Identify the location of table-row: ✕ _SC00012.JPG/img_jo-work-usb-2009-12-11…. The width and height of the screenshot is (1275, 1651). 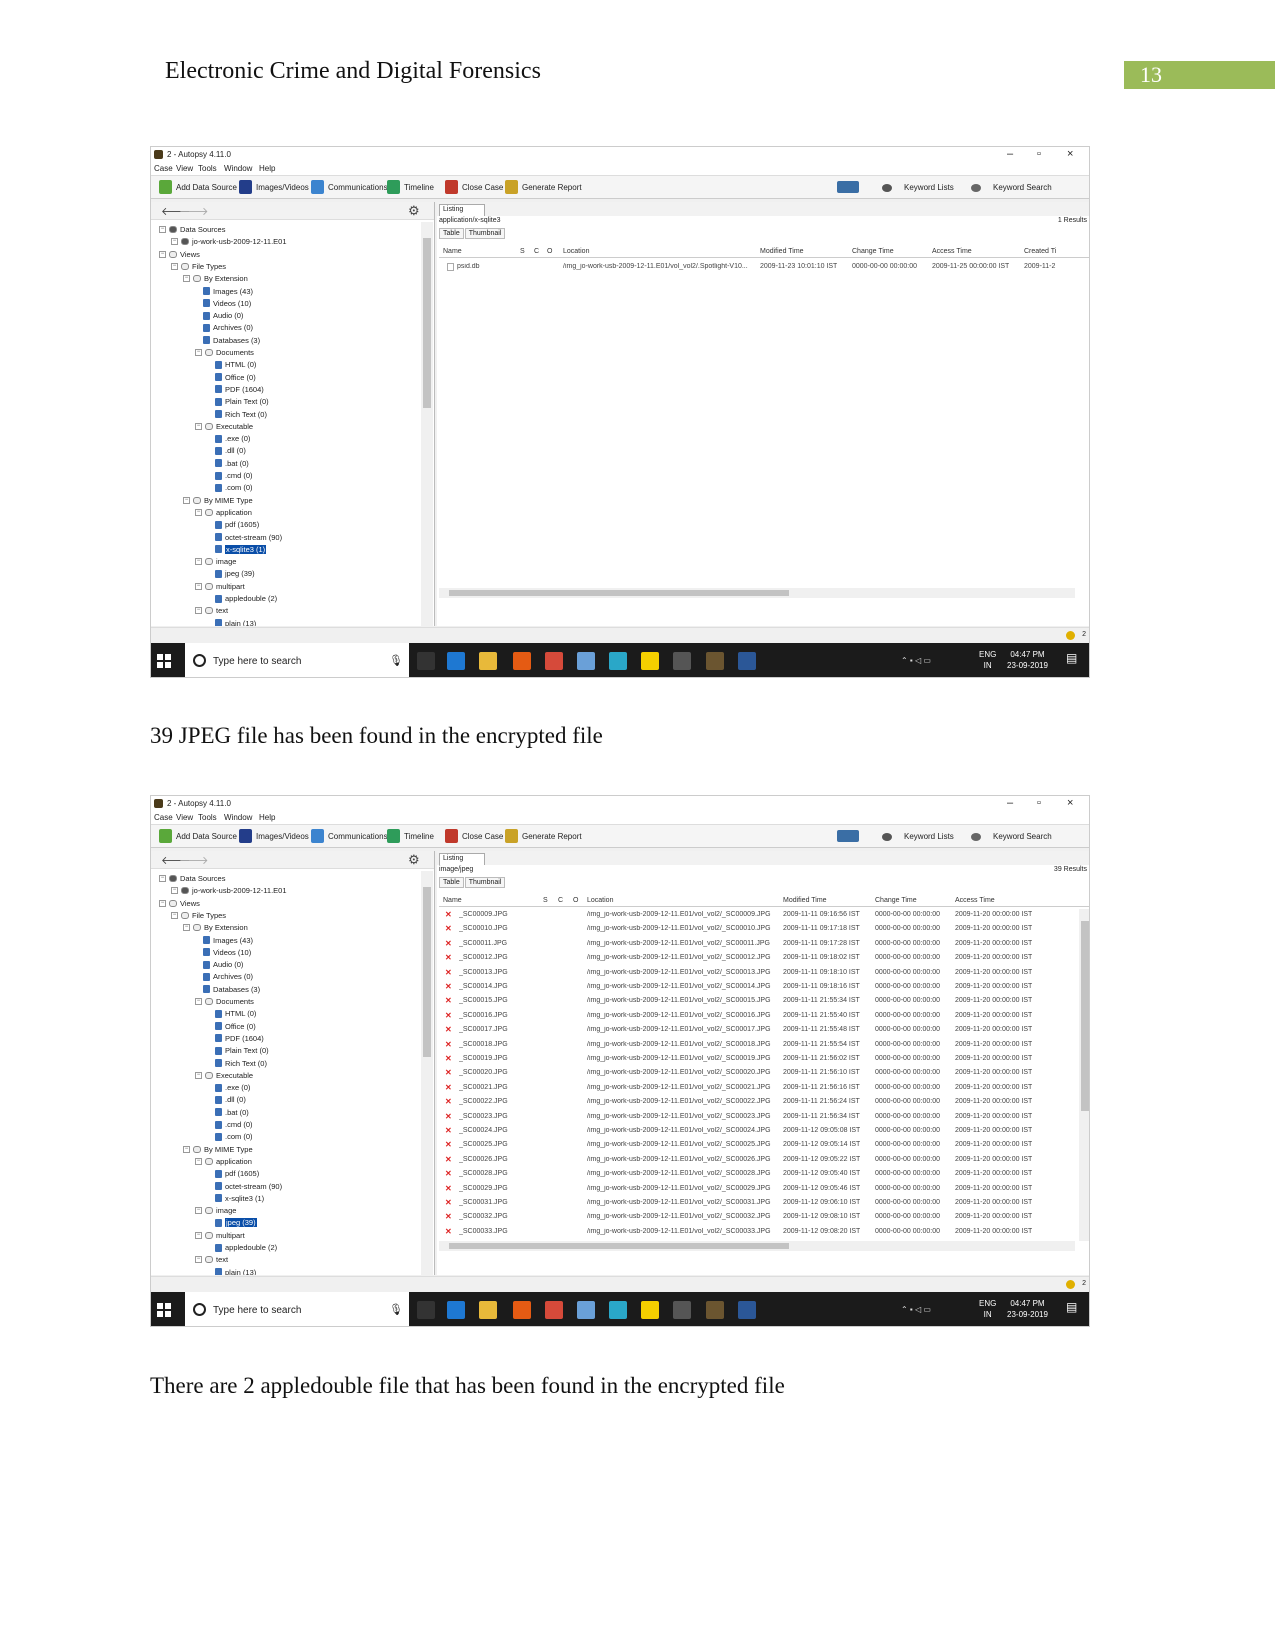
(757, 958).